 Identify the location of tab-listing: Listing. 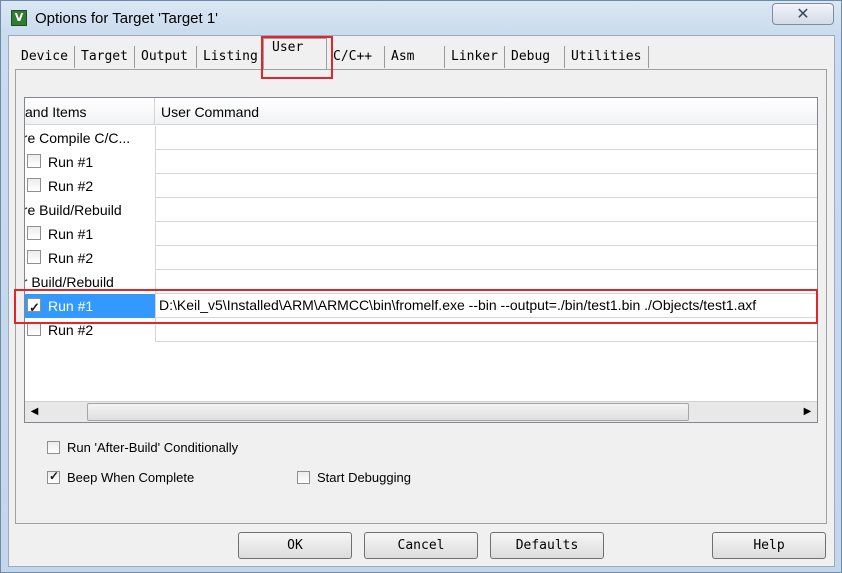
(229, 57).